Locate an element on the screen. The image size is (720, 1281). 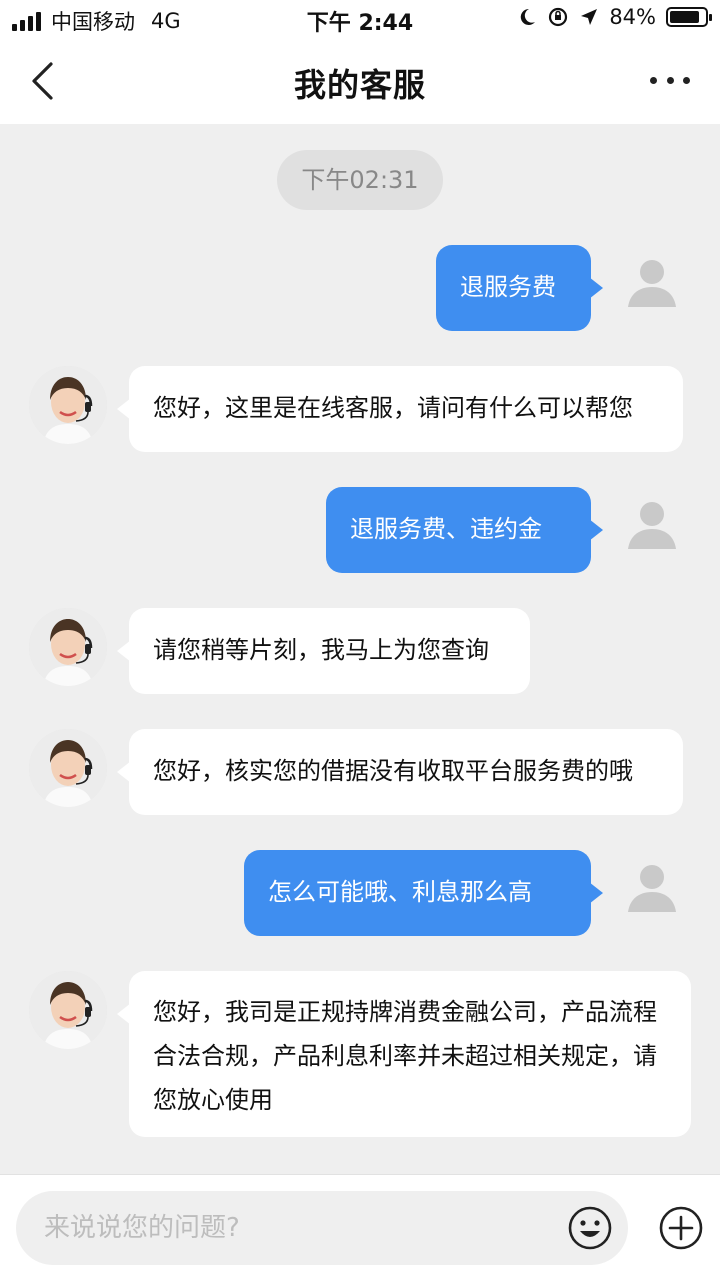
add-icon is located at coordinates (681, 1228).